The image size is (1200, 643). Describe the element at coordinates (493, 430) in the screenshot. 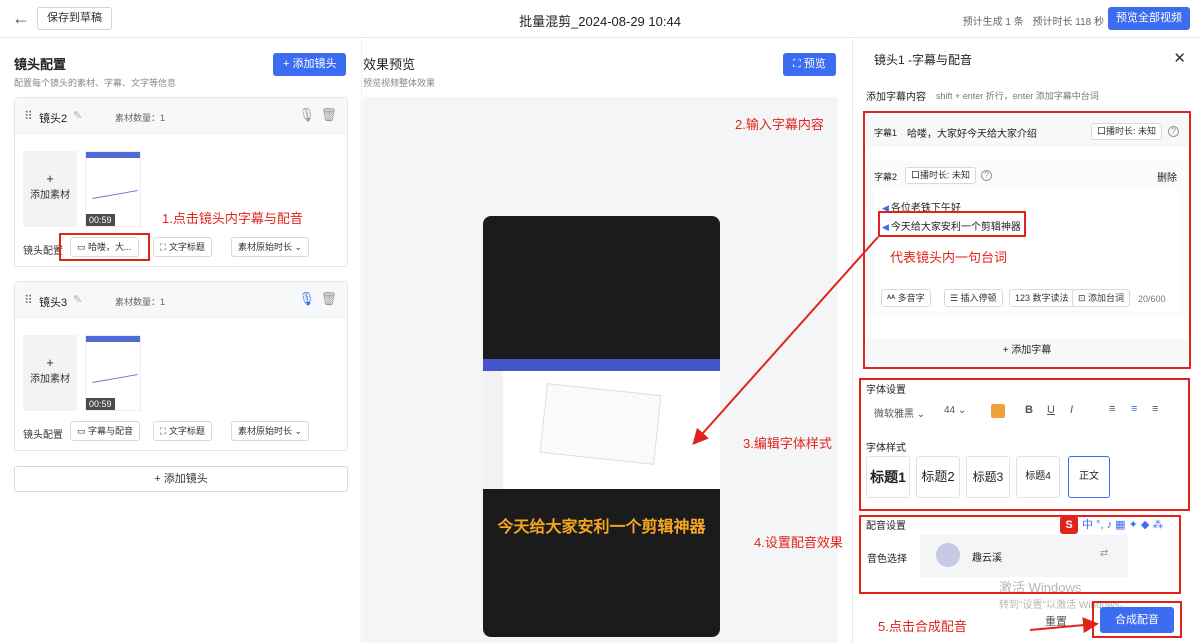

I see `frame-sidebar` at that location.